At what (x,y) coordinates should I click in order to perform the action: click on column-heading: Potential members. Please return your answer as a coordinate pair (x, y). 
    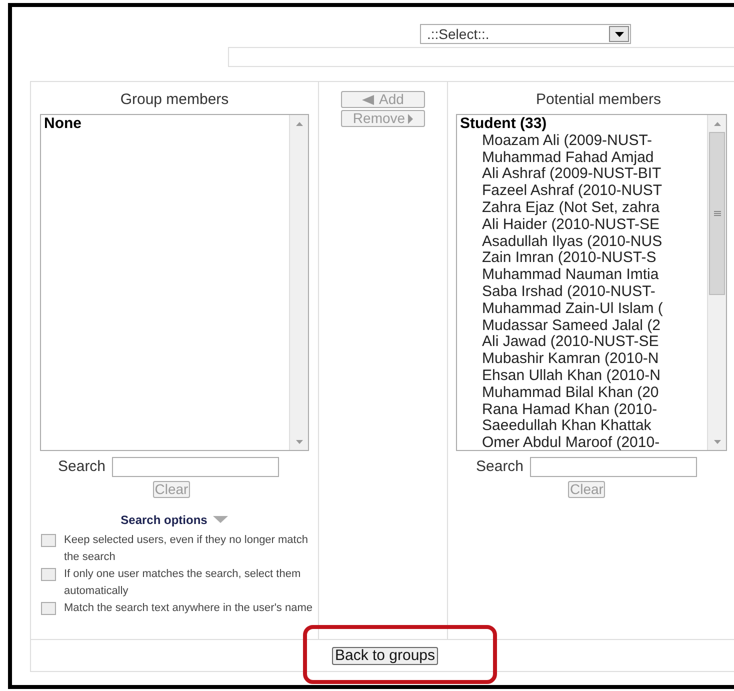
    Looking at the image, I should click on (598, 100).